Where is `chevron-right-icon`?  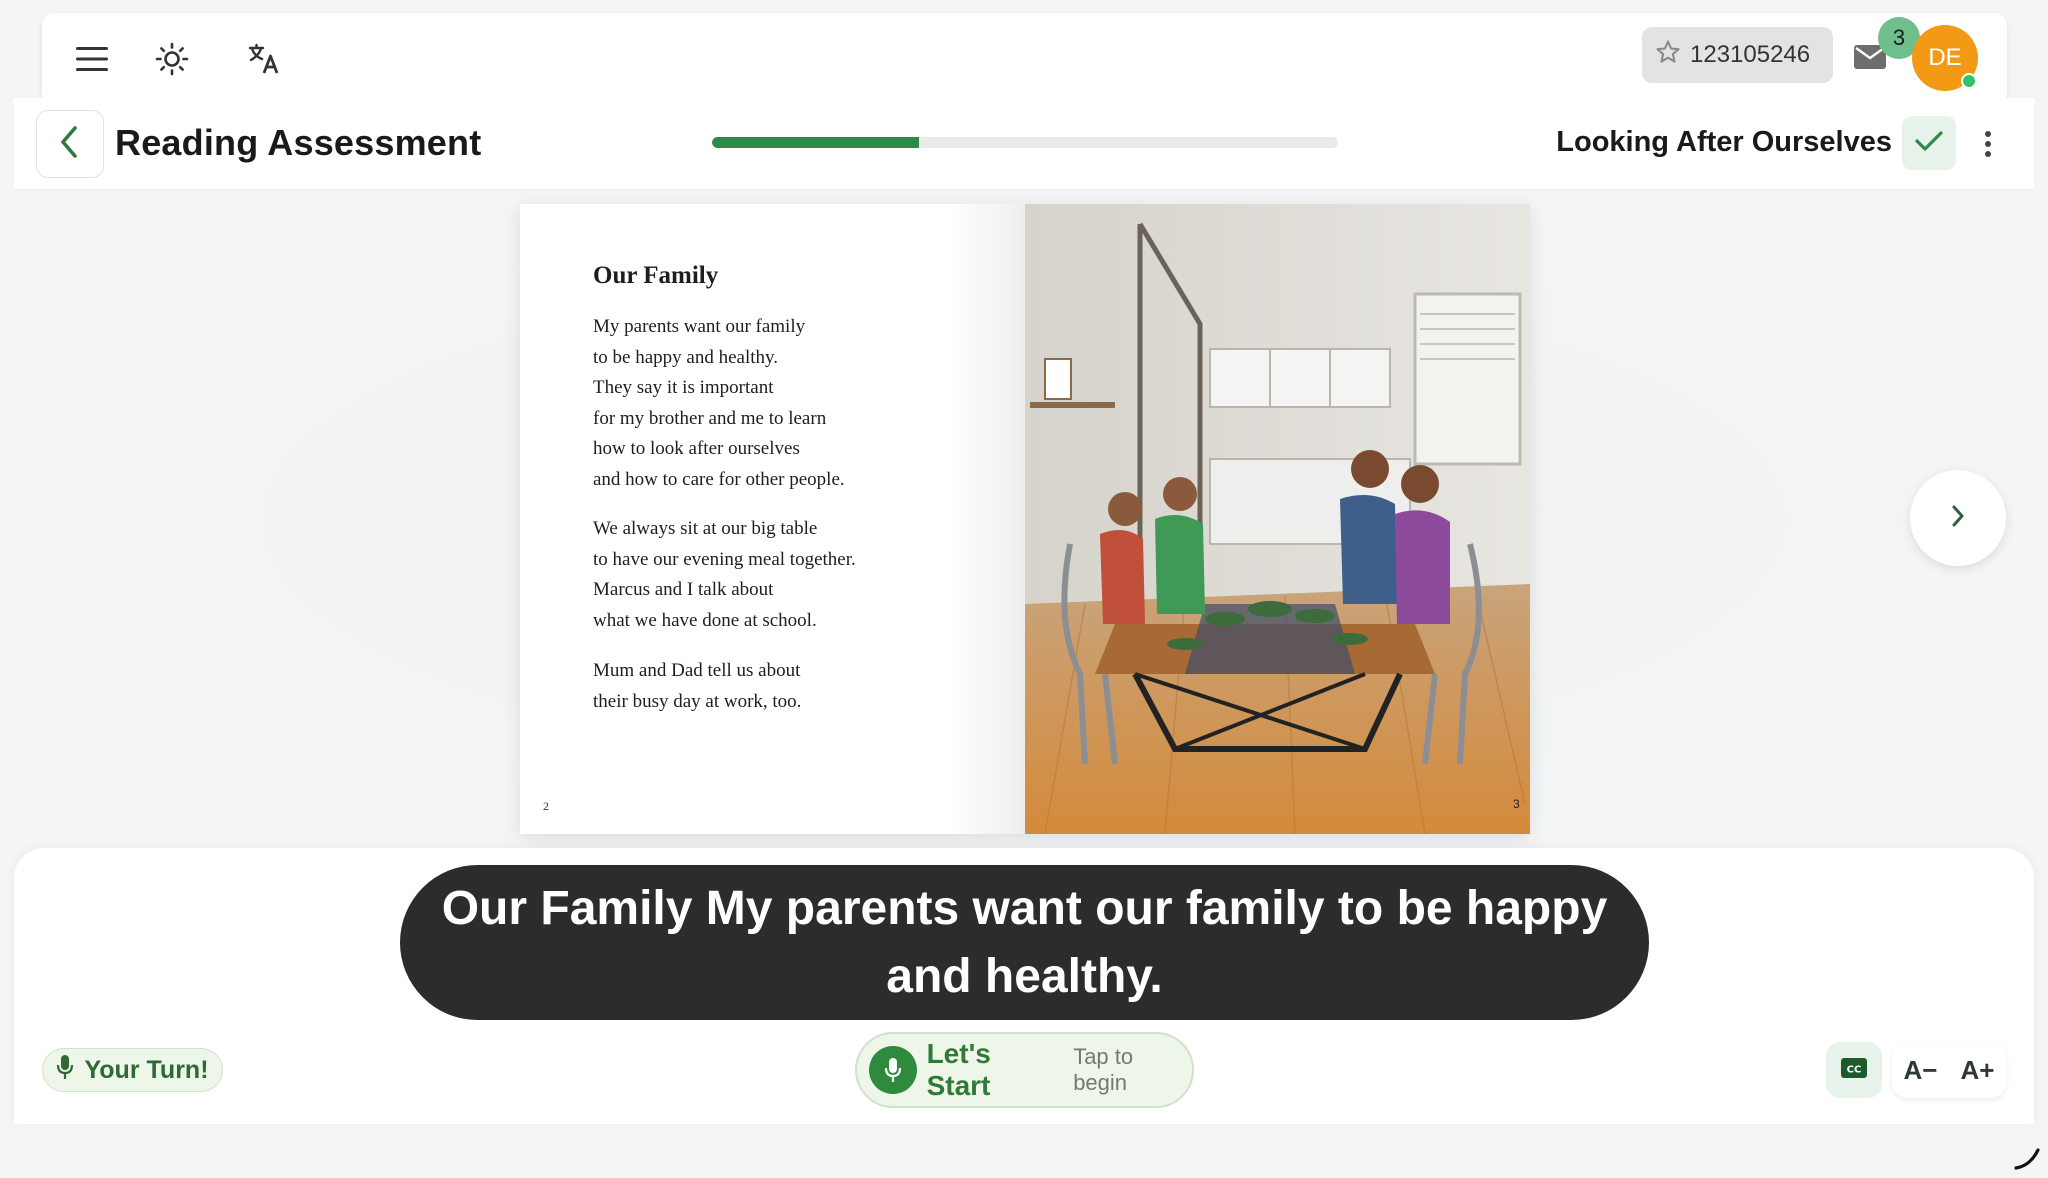
chevron-right-icon is located at coordinates (1958, 518).